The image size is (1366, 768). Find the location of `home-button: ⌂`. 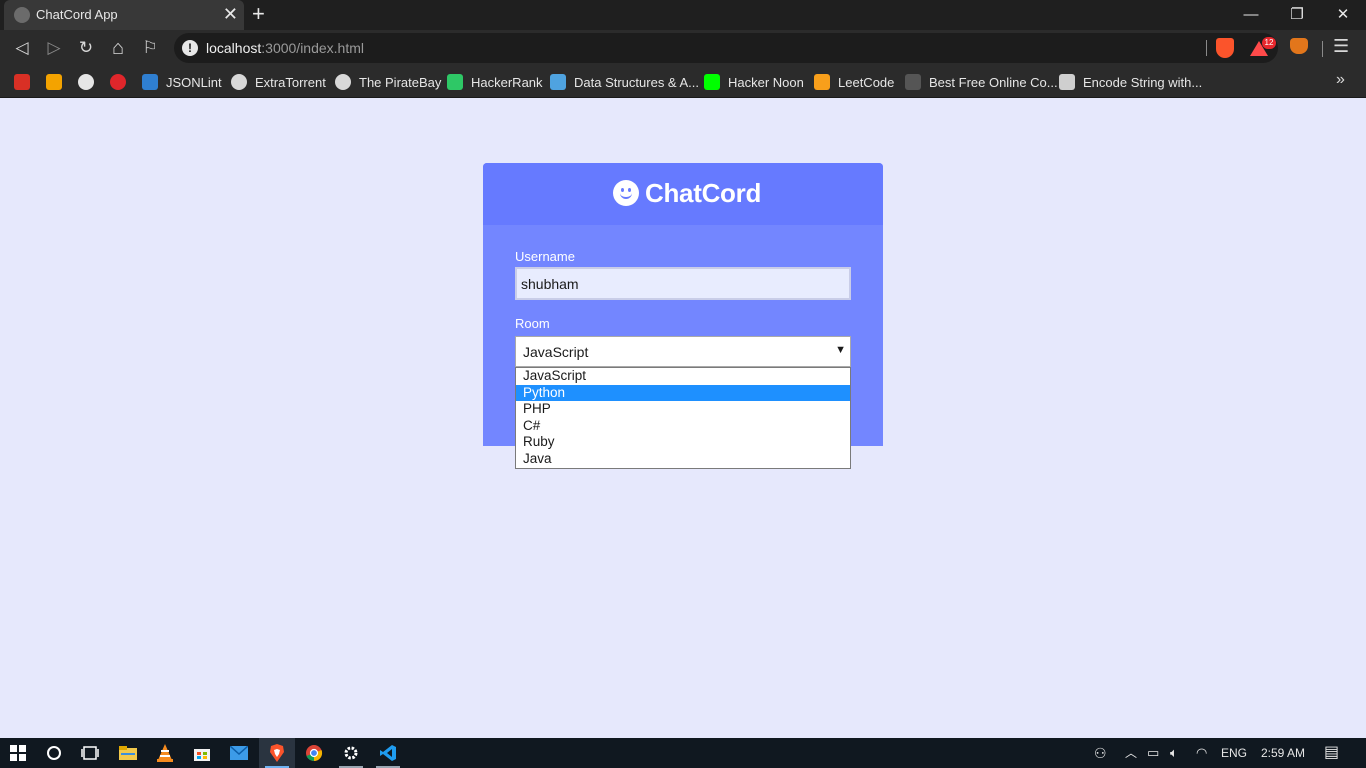

home-button: ⌂ is located at coordinates (118, 48).